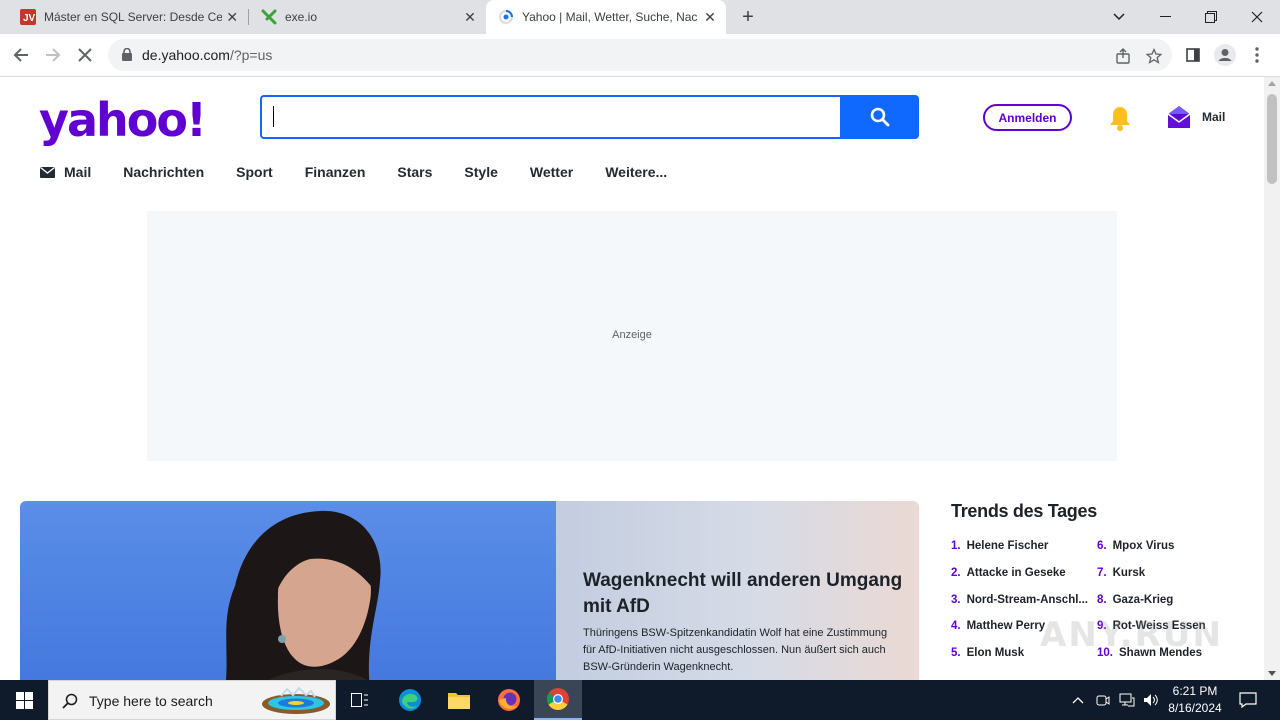 This screenshot has width=1280, height=720. Describe the element at coordinates (509, 700) in the screenshot. I see `firefox-icon` at that location.